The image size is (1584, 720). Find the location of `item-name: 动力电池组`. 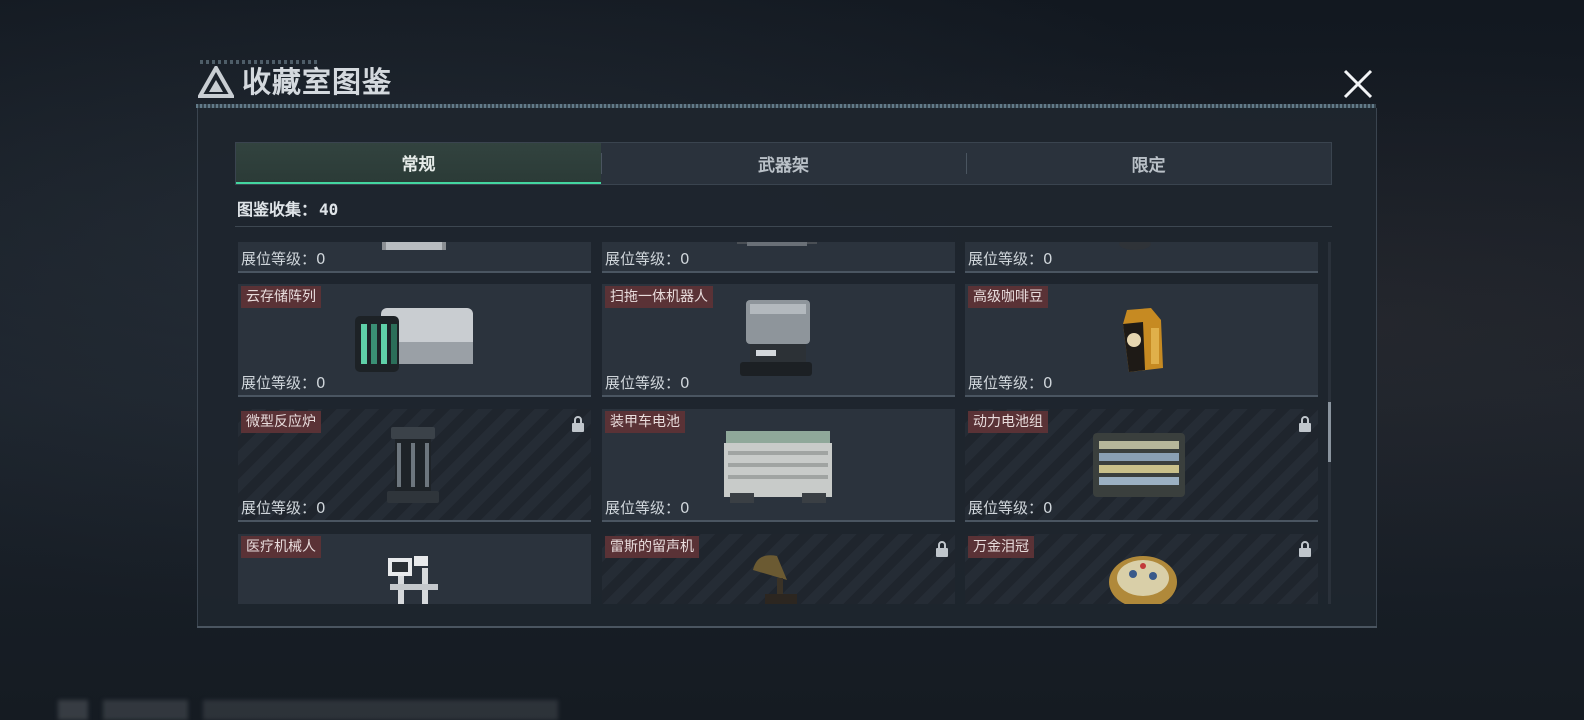

item-name: 动力电池组 is located at coordinates (1008, 422).